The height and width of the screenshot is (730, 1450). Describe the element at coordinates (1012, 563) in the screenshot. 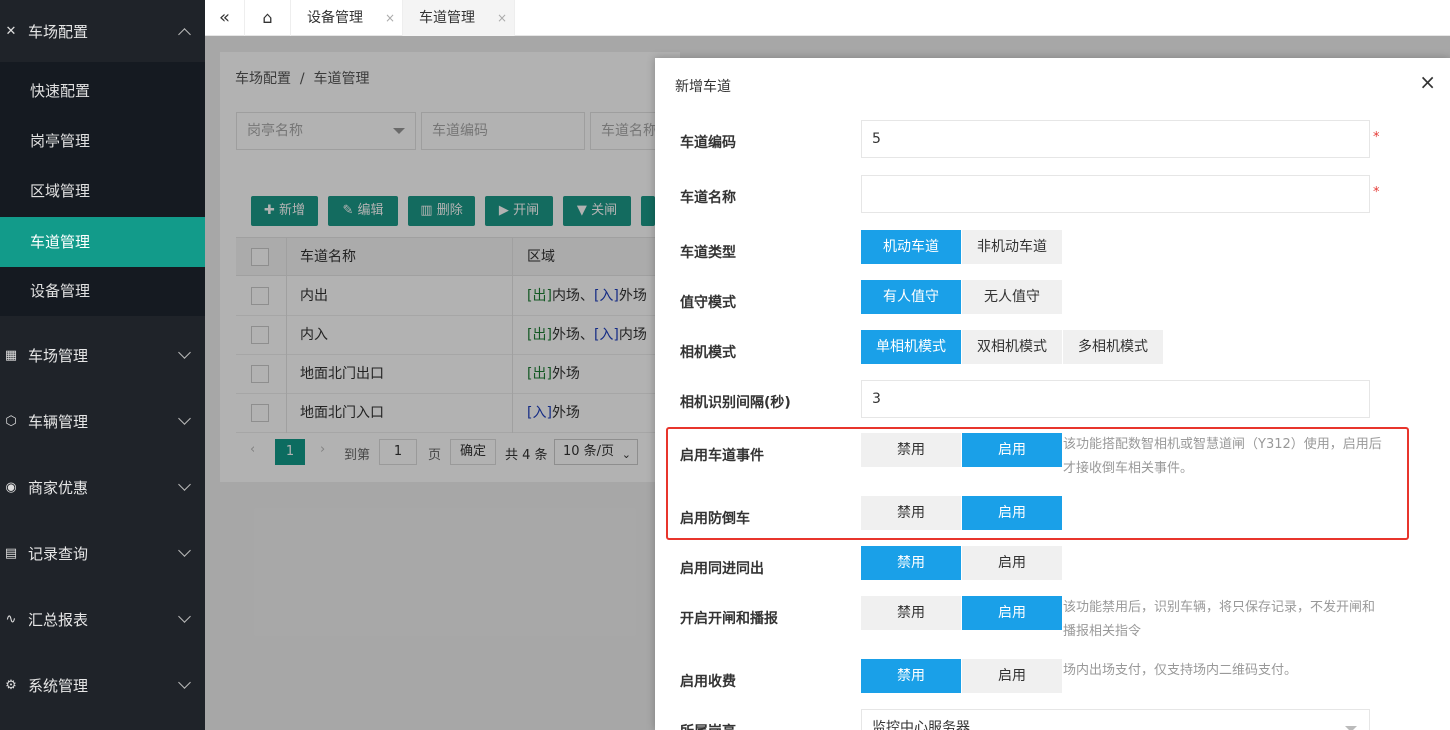

I see `sync-in-out-enable-option: 启用` at that location.